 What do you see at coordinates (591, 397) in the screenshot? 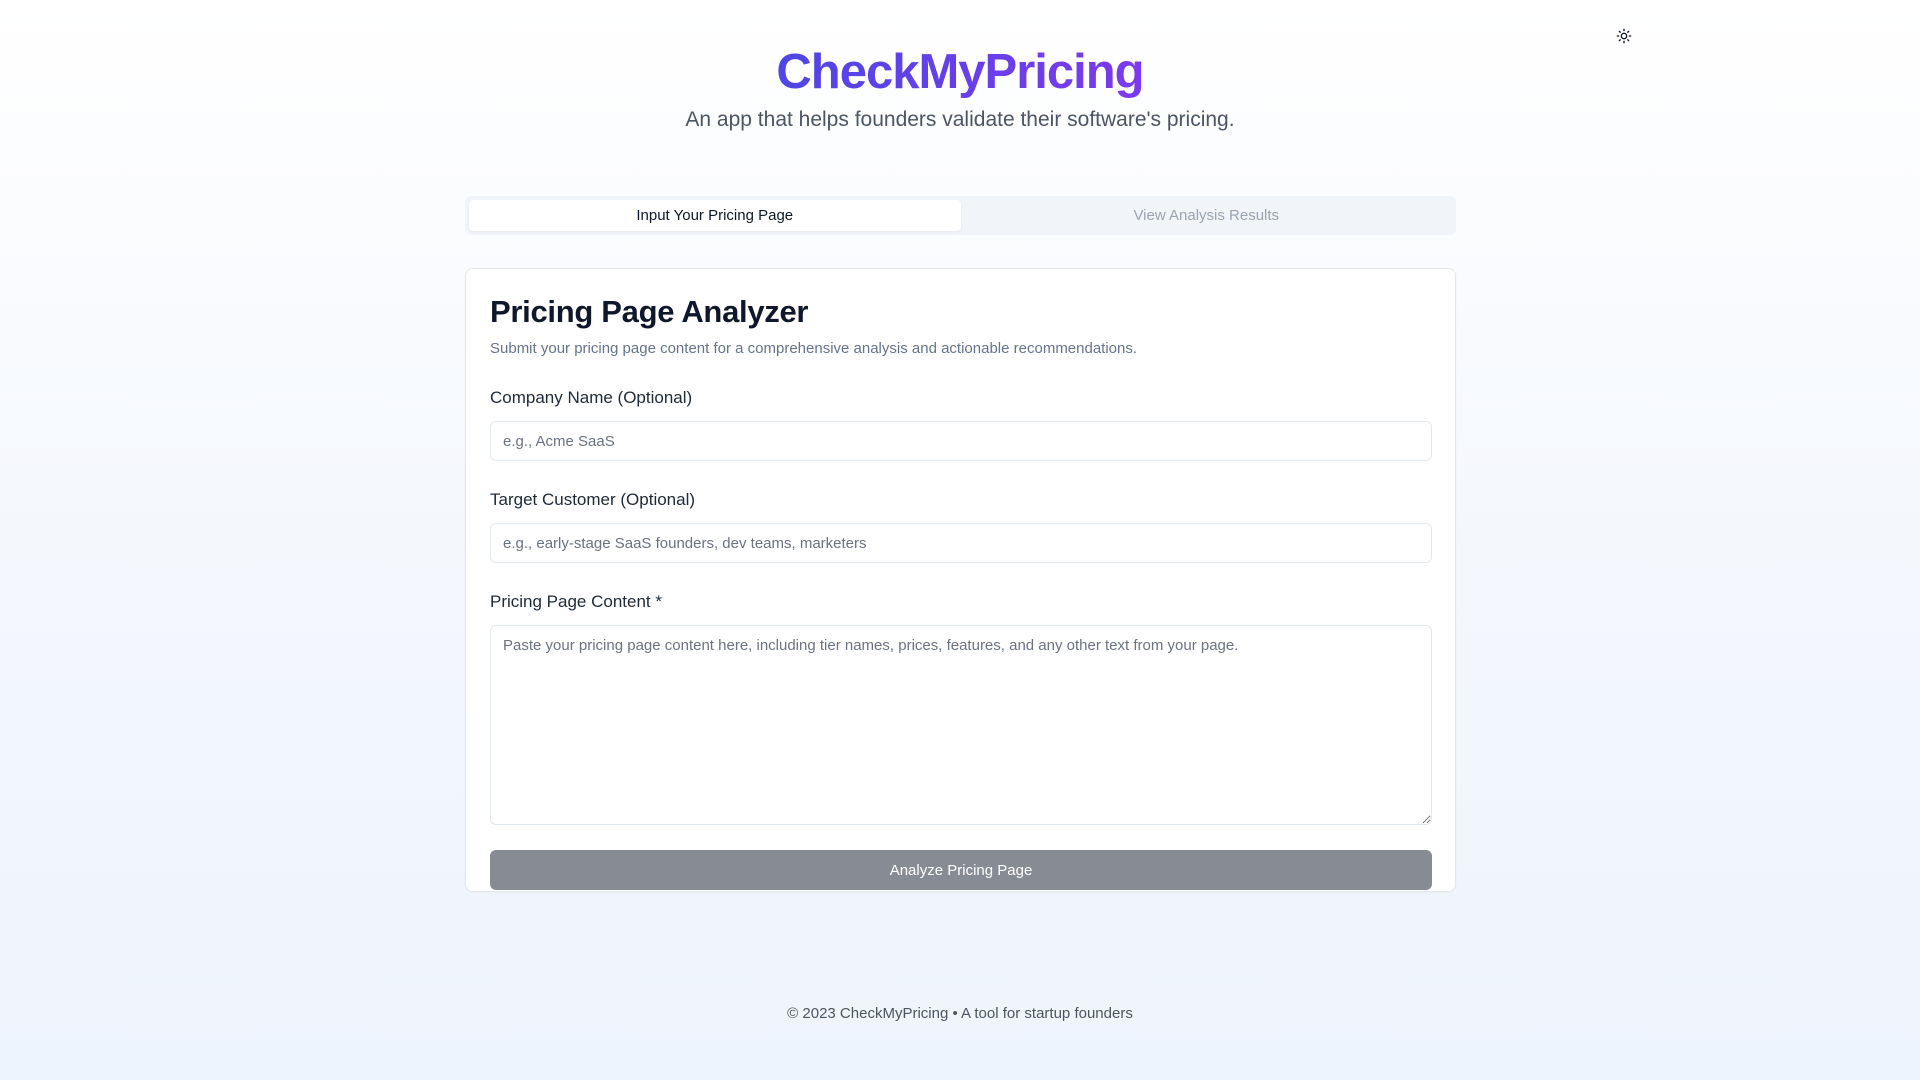
I see `company-name-label: Company Name (Optional)` at bounding box center [591, 397].